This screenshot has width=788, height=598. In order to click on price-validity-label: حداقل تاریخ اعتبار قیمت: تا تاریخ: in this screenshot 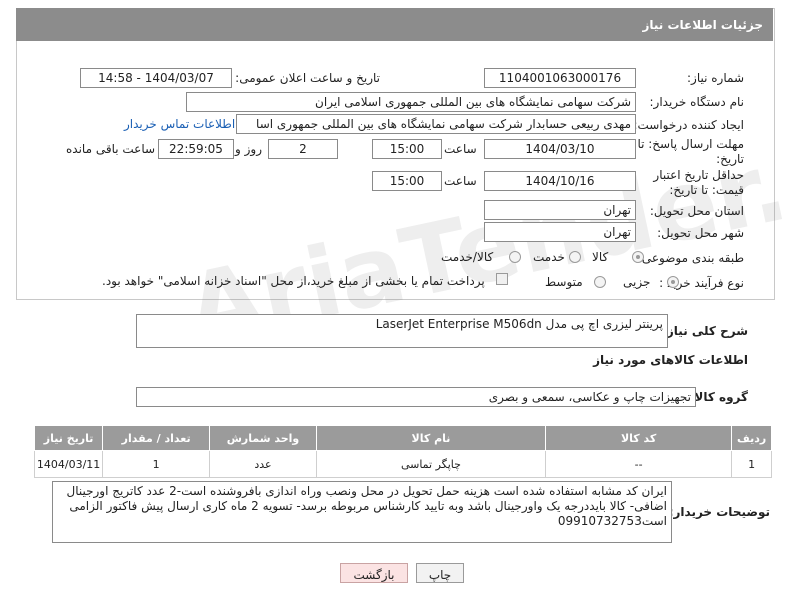, I will do `click(698, 182)`.